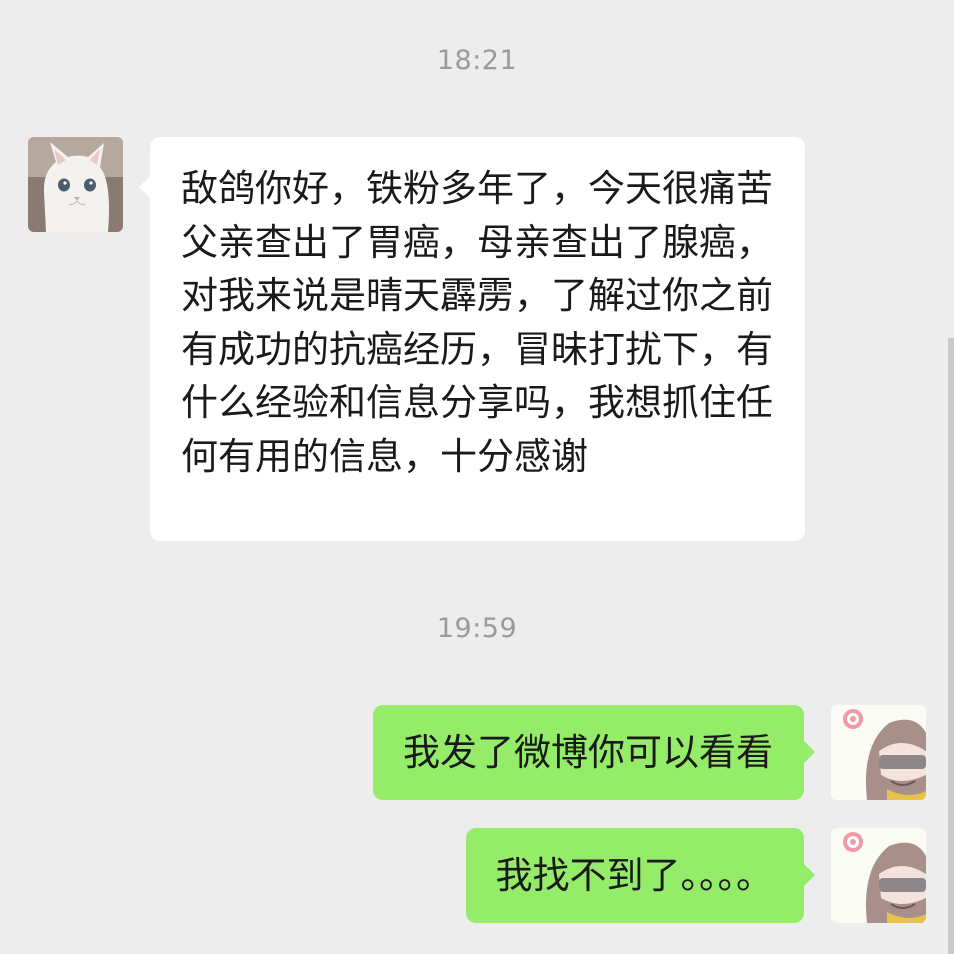 The height and width of the screenshot is (954, 954). I want to click on outgoing-message-text: 我发了微博你可以看看, so click(588, 752).